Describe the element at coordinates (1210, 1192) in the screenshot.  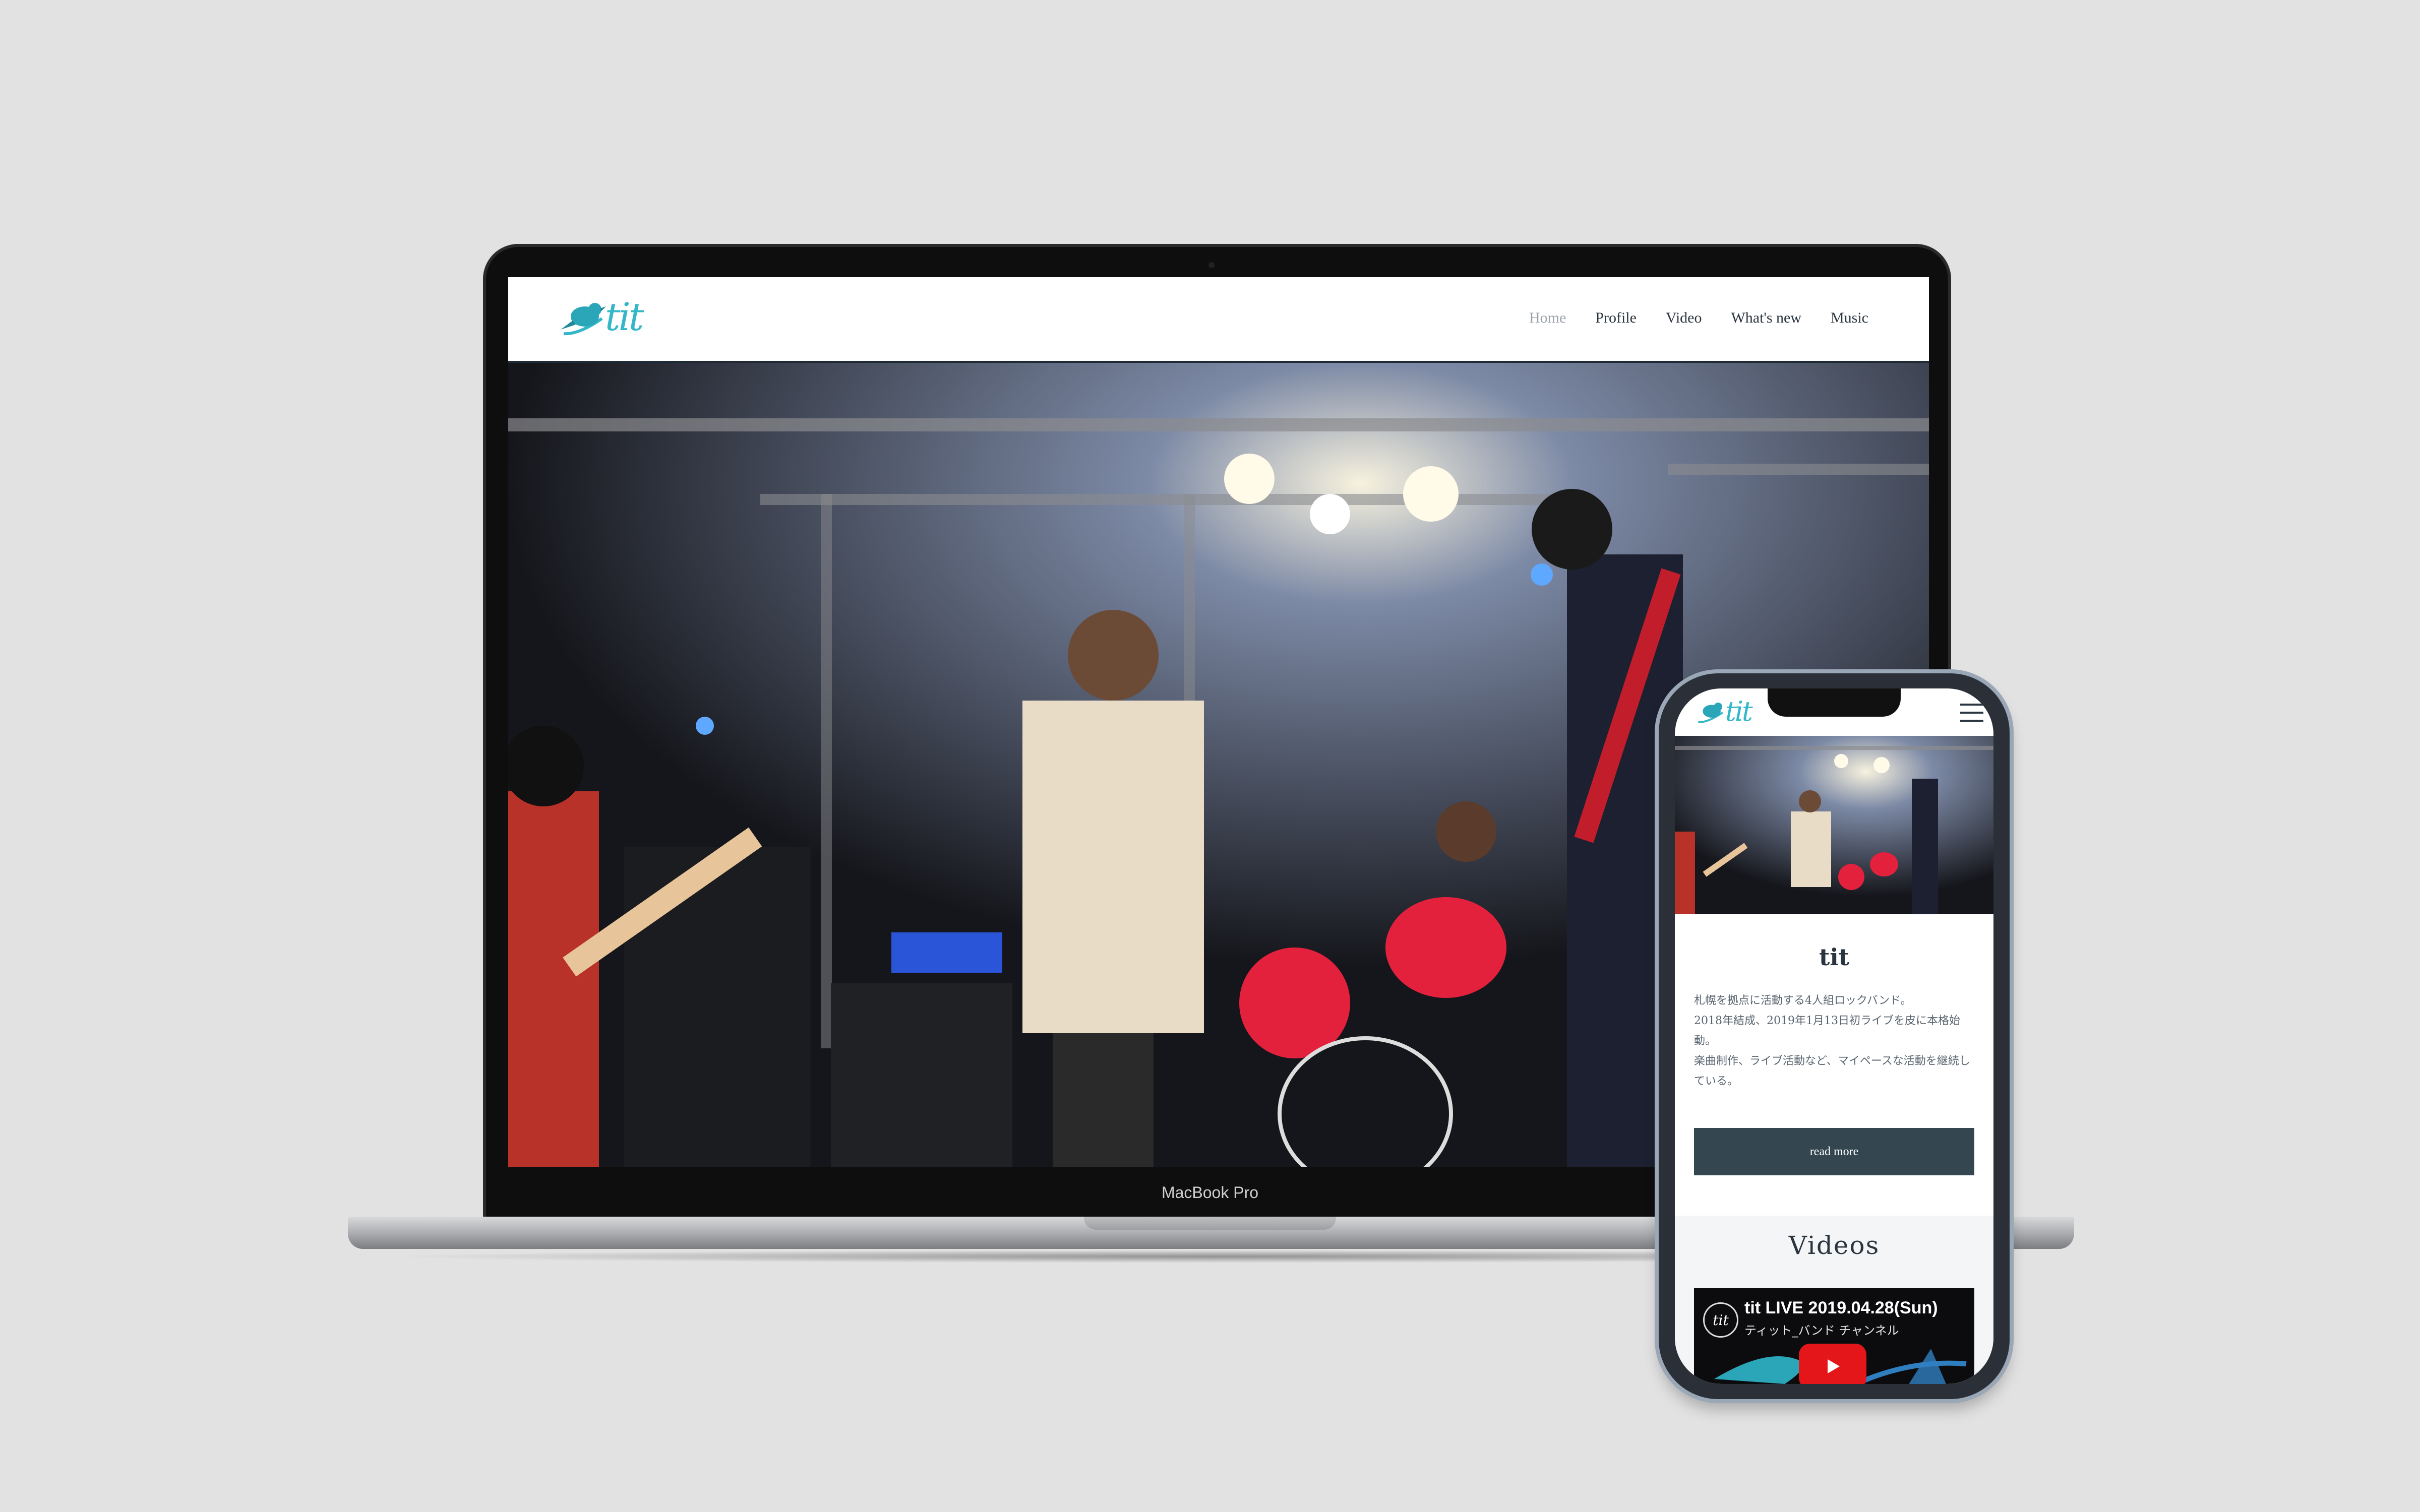
I see `laptop-model-label: MacBook Pro` at that location.